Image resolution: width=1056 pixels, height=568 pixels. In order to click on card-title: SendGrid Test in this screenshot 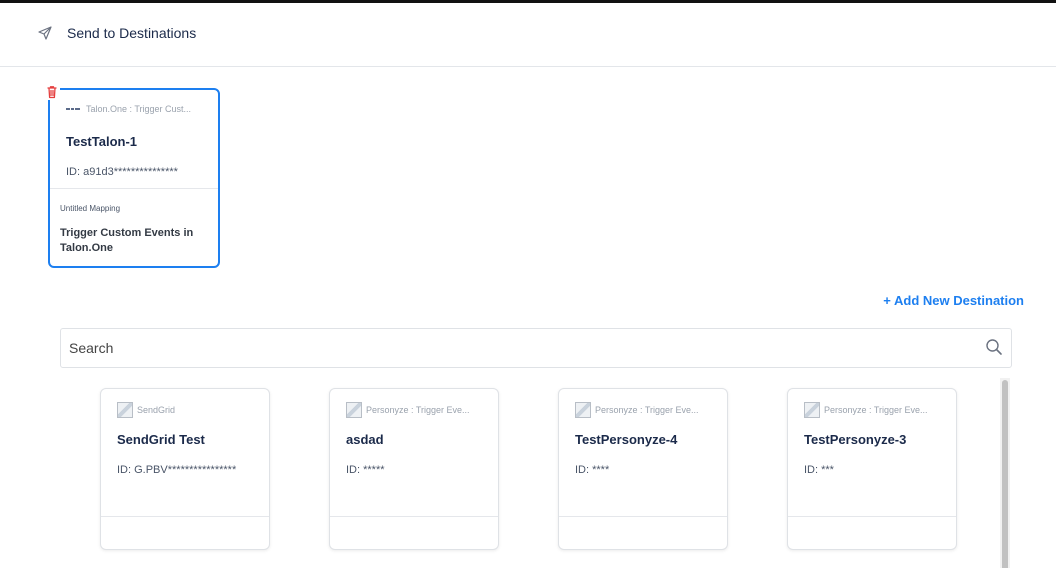, I will do `click(161, 439)`.